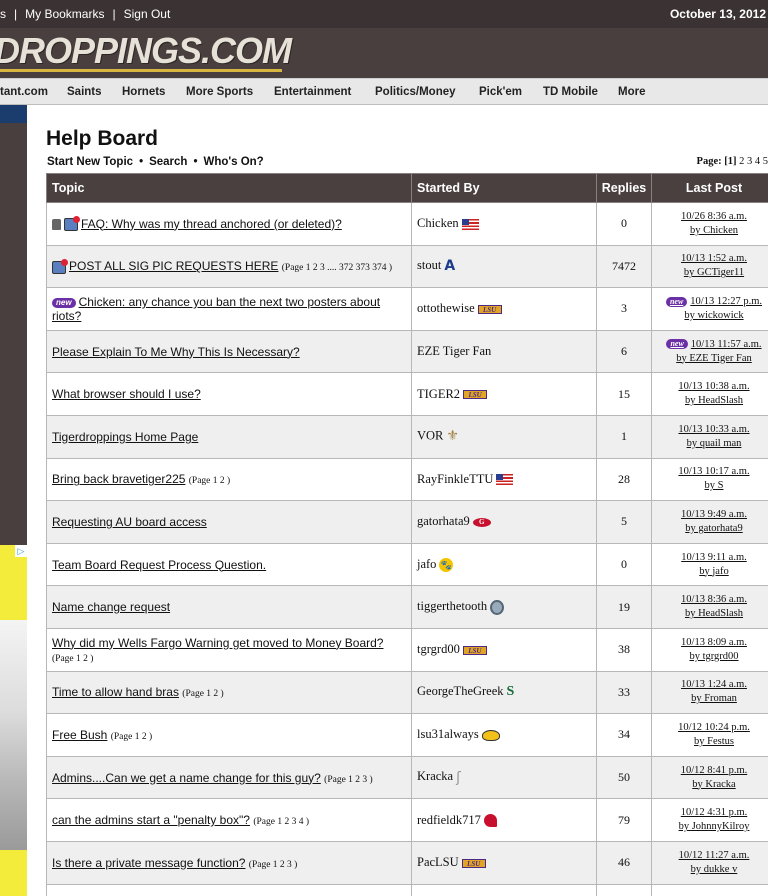 This screenshot has width=768, height=896. I want to click on link-partial: s, so click(3, 14).